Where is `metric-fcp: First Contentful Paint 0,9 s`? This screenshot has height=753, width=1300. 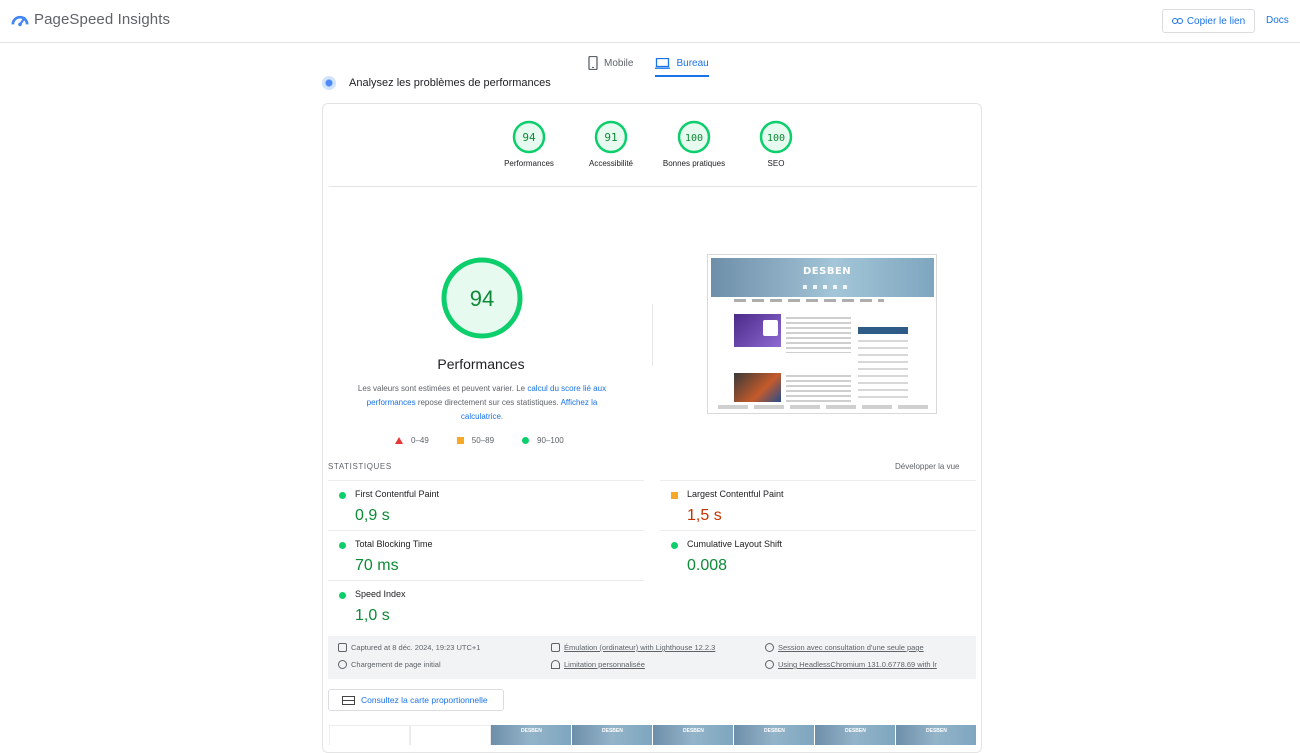 metric-fcp: First Contentful Paint 0,9 s is located at coordinates (486, 505).